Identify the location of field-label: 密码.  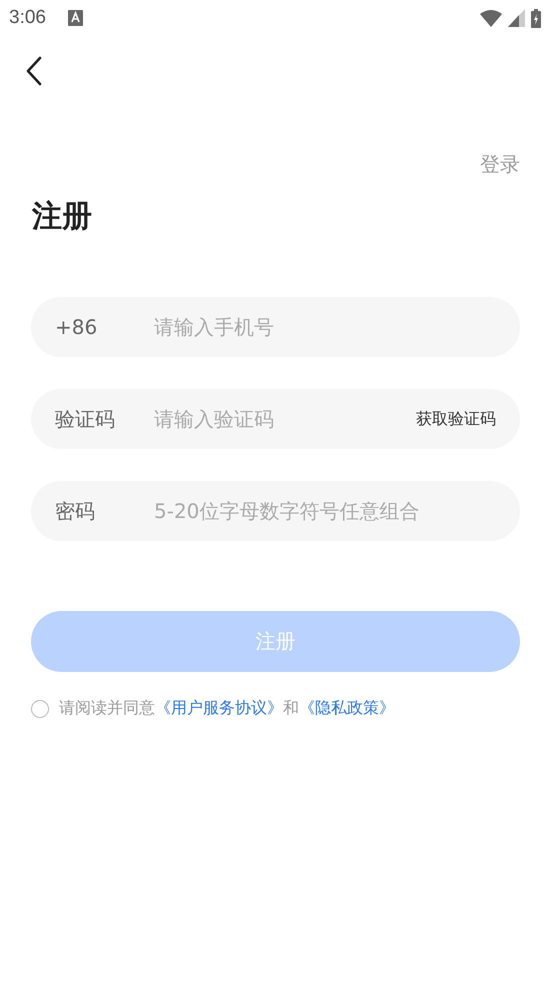
(75, 511).